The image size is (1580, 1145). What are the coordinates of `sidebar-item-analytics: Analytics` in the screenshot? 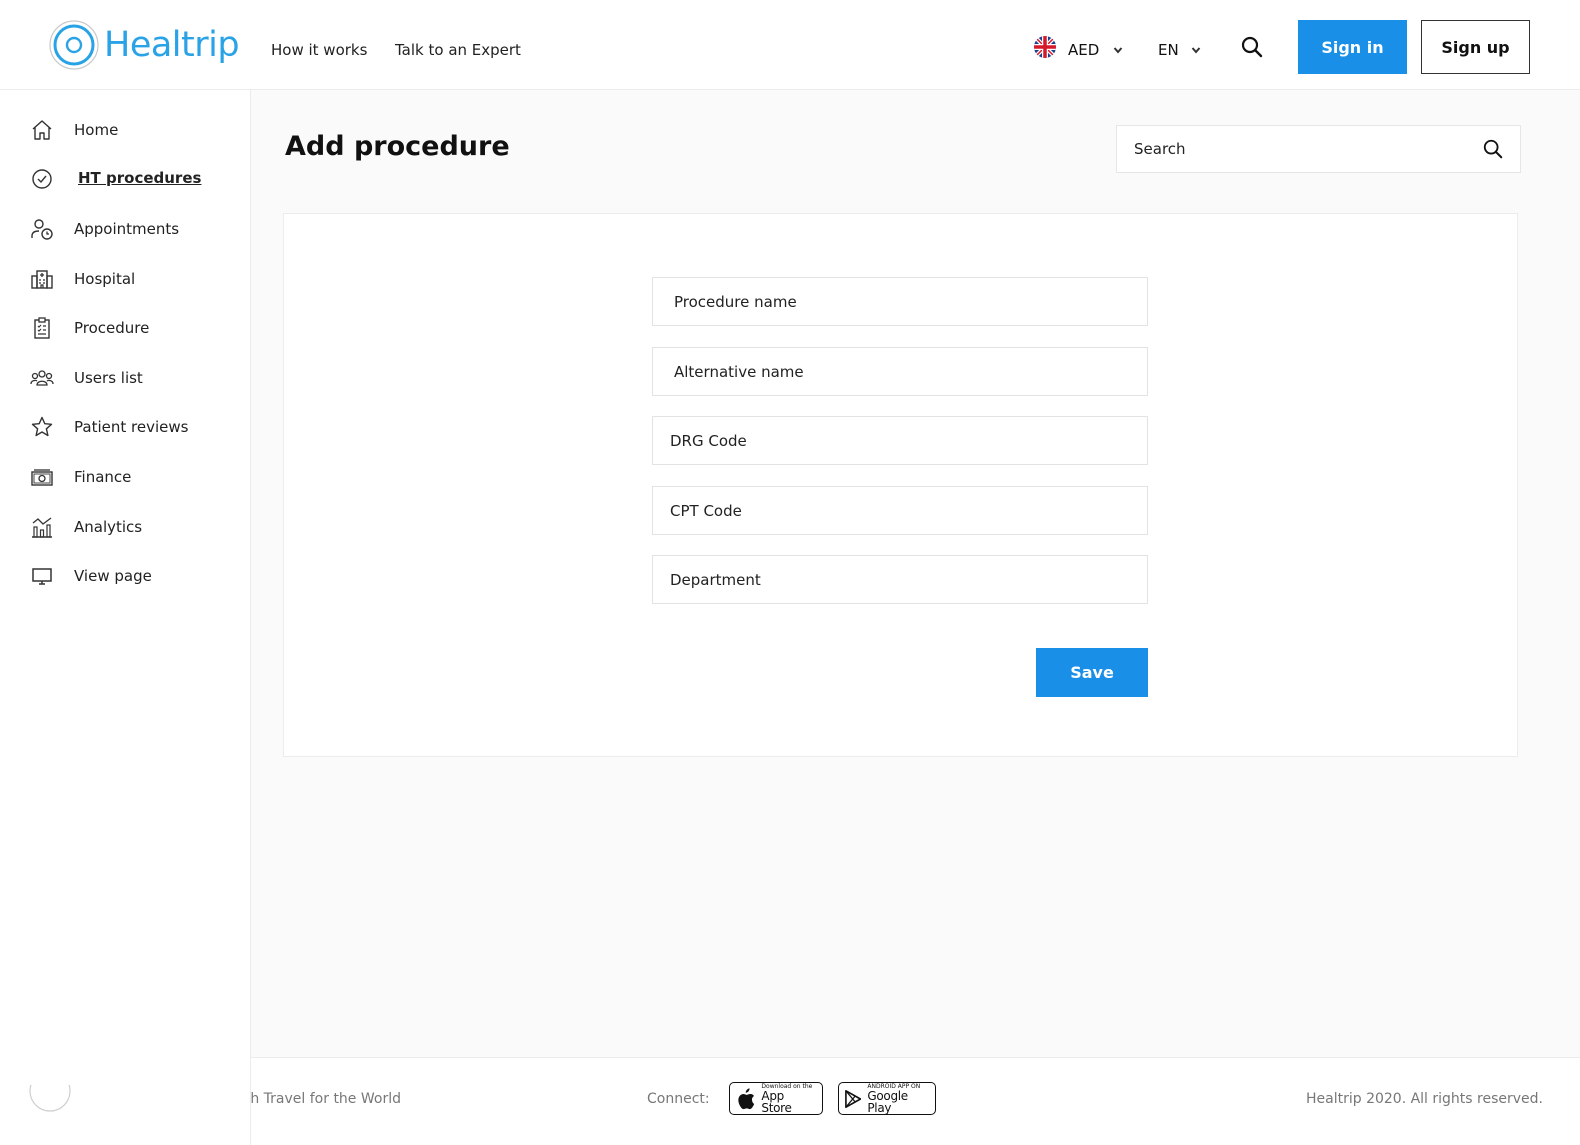 It's located at (135, 527).